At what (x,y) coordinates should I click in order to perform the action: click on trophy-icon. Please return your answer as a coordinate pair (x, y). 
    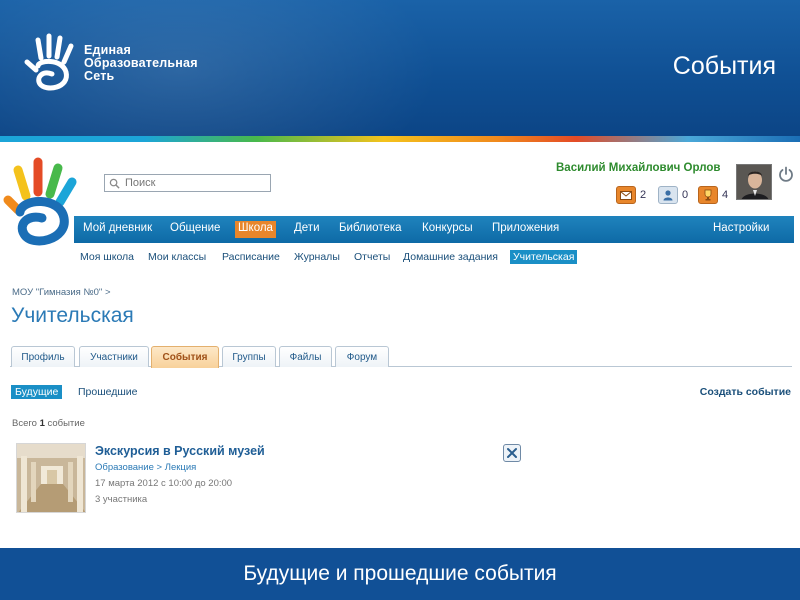
    Looking at the image, I should click on (708, 195).